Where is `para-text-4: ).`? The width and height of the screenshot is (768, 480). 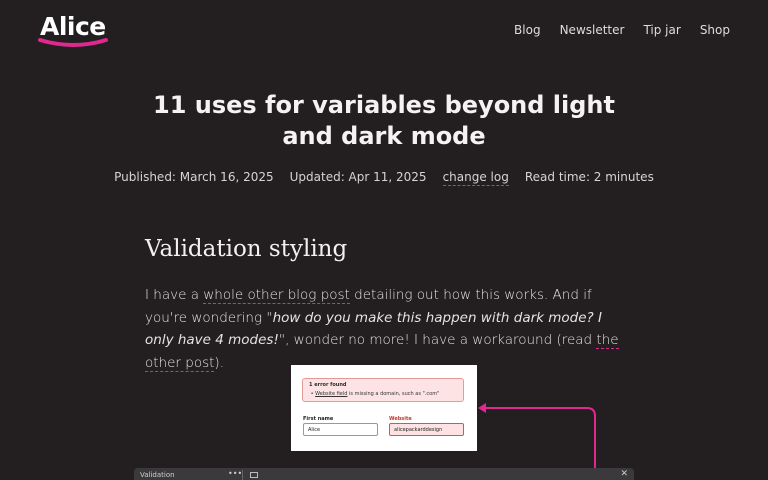 para-text-4: ). is located at coordinates (219, 362).